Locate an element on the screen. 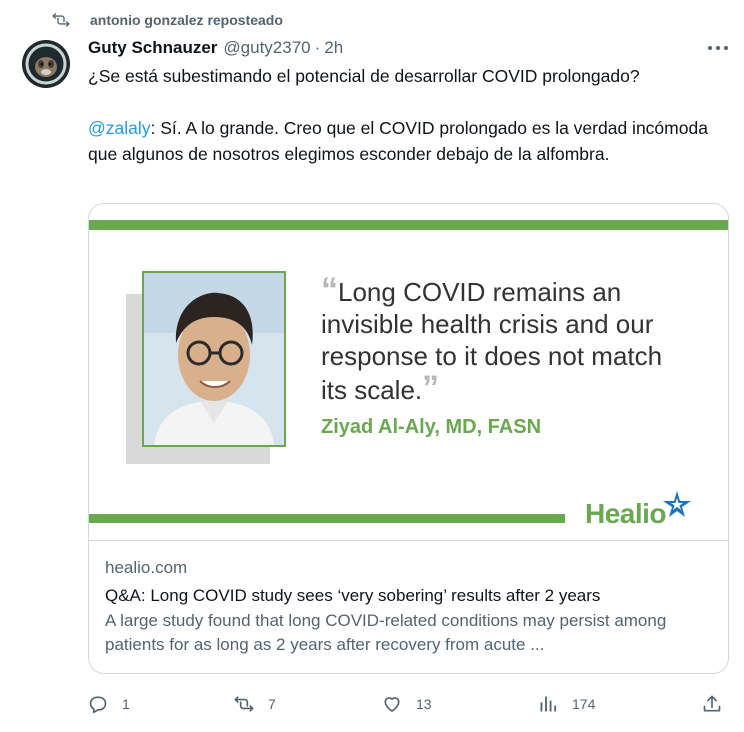 The width and height of the screenshot is (744, 732). healio-wordmark: Healio is located at coordinates (626, 513).